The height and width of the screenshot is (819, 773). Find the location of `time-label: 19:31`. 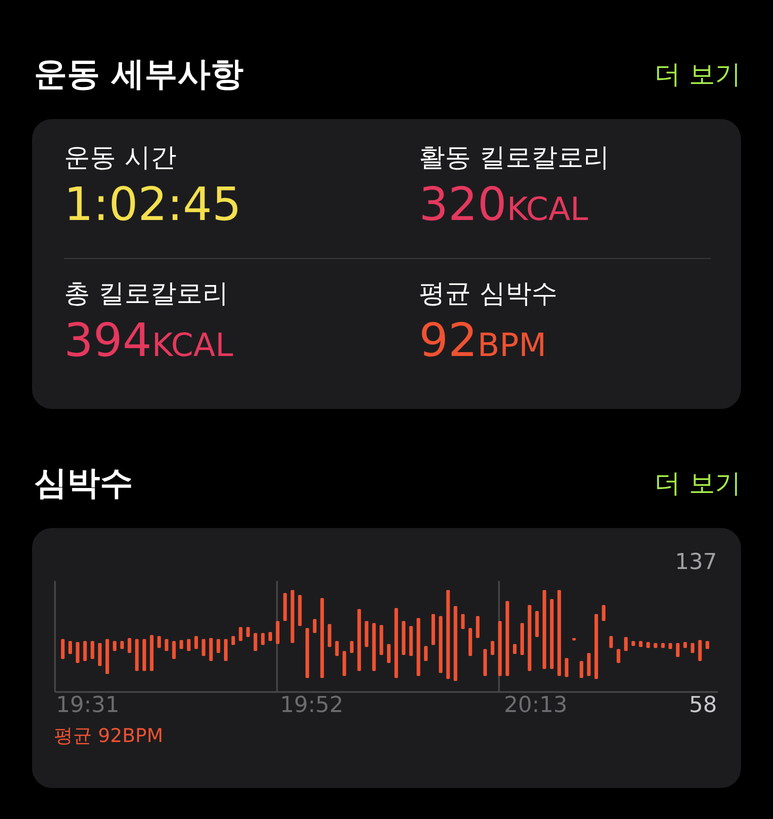

time-label: 19:31 is located at coordinates (87, 706).